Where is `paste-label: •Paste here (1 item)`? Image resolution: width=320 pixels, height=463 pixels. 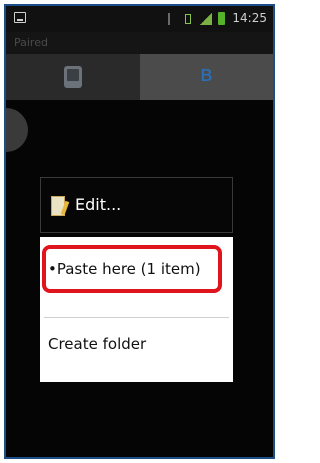 paste-label: •Paste here (1 item) is located at coordinates (124, 269).